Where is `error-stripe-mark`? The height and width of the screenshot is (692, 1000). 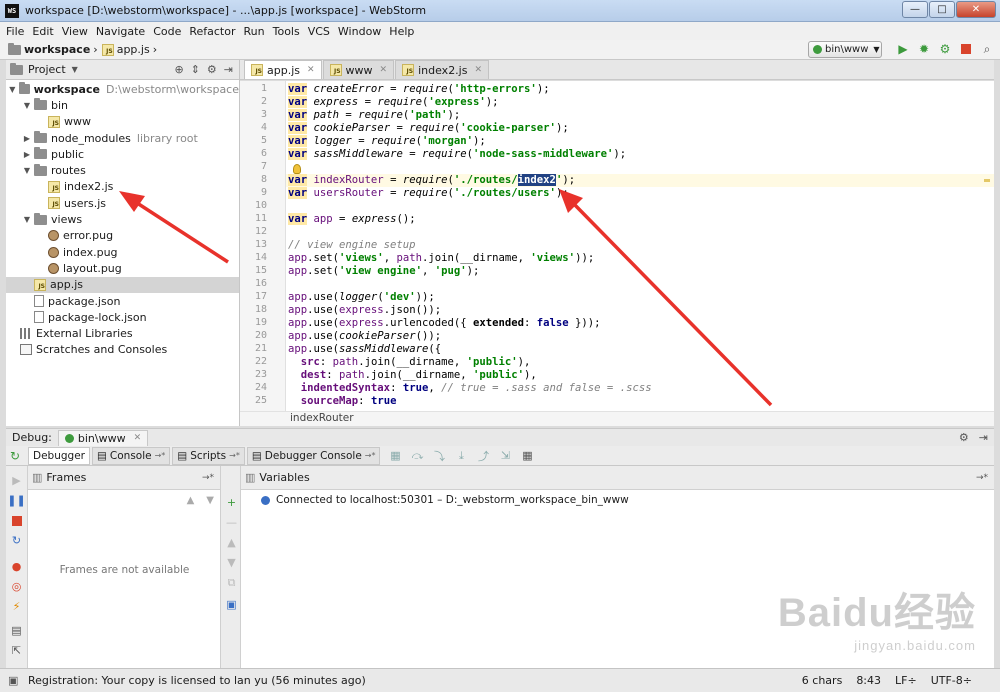
error-stripe-mark is located at coordinates (987, 180).